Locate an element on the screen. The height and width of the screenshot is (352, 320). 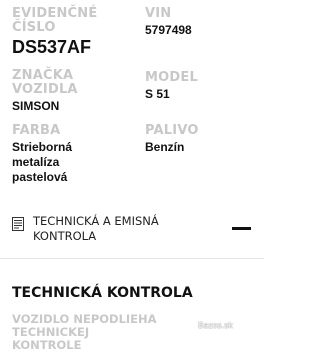
technicka-kontrola-status: VOZIDLO NEPODLIEHA TECHNICKEJ KONTROLE is located at coordinates (84, 332).